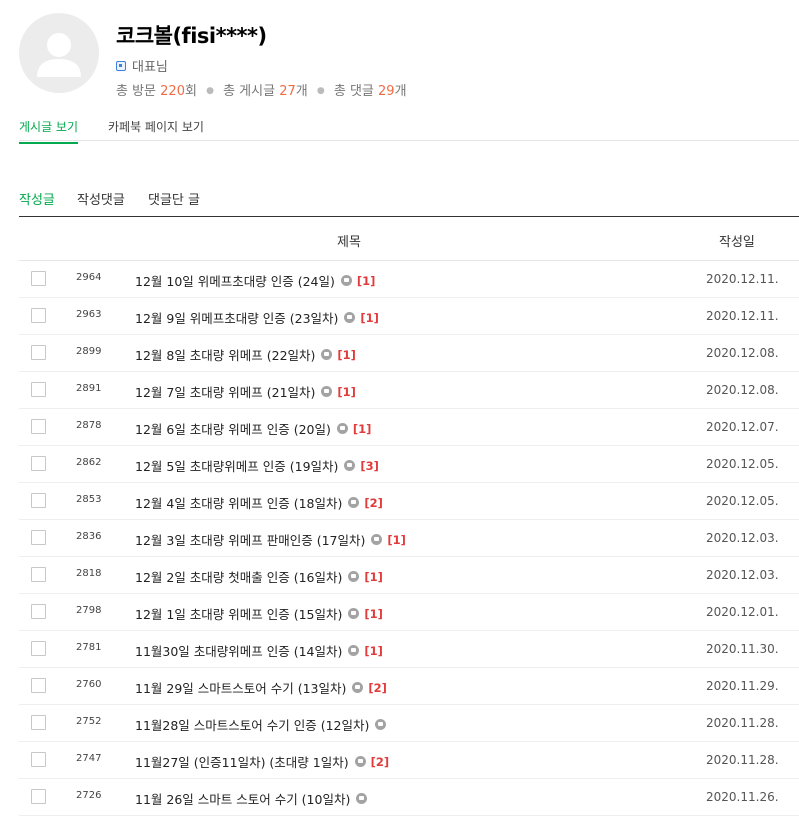 This screenshot has height=823, width=799. What do you see at coordinates (742, 760) in the screenshot?
I see `post-date: 2020.11.28.` at bounding box center [742, 760].